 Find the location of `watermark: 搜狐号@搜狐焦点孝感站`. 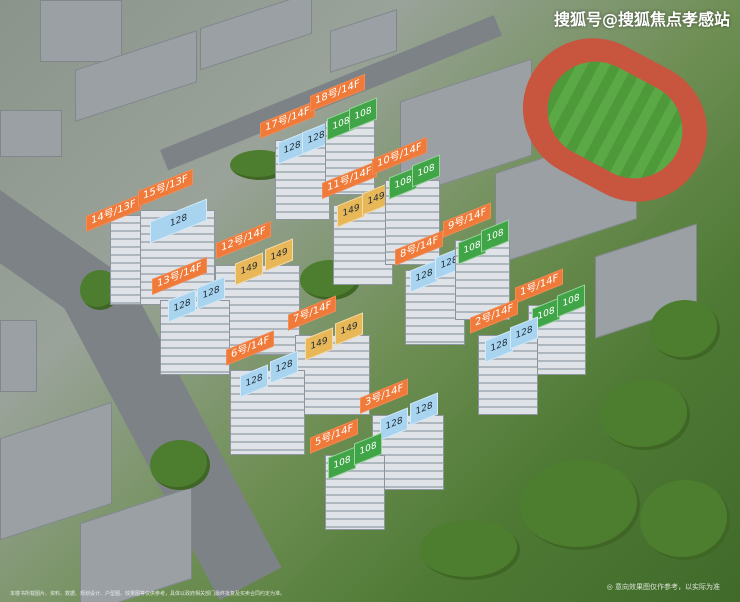

watermark: 搜狐号@搜狐焦点孝感站 is located at coordinates (641, 19).